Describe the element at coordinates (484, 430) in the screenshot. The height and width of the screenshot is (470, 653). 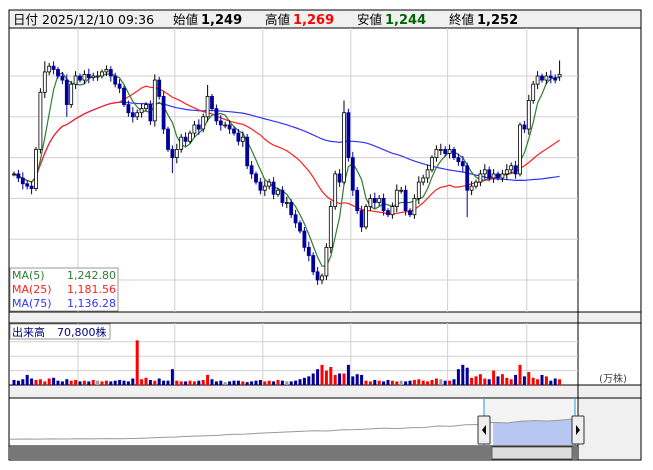
I see `nav-left-handle` at that location.